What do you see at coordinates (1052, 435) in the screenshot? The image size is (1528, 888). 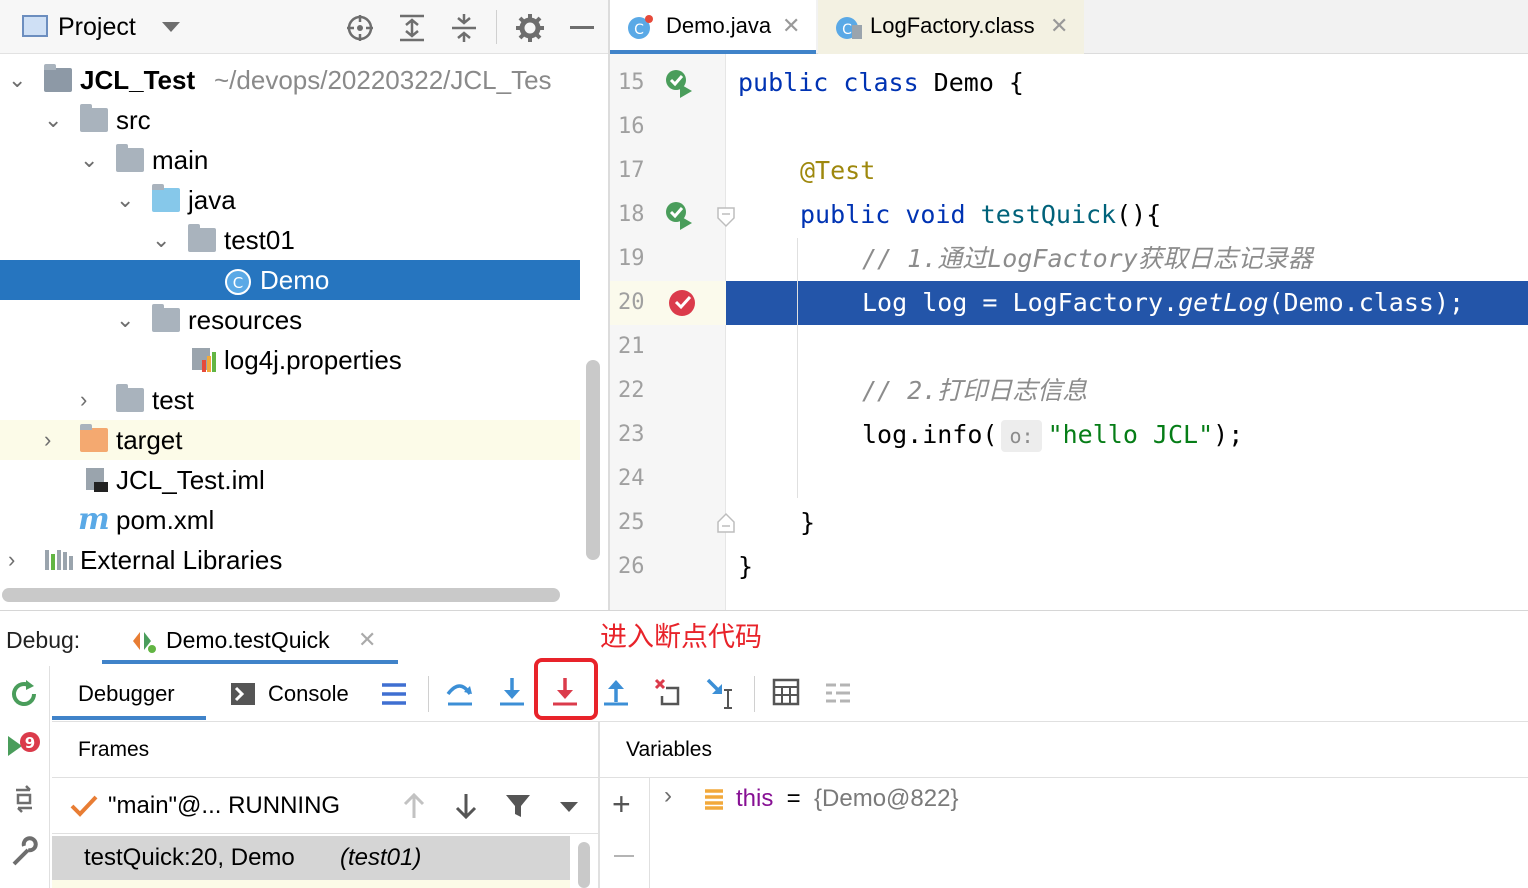 I see `code-line-23: log.info(o: "hello JCL");` at bounding box center [1052, 435].